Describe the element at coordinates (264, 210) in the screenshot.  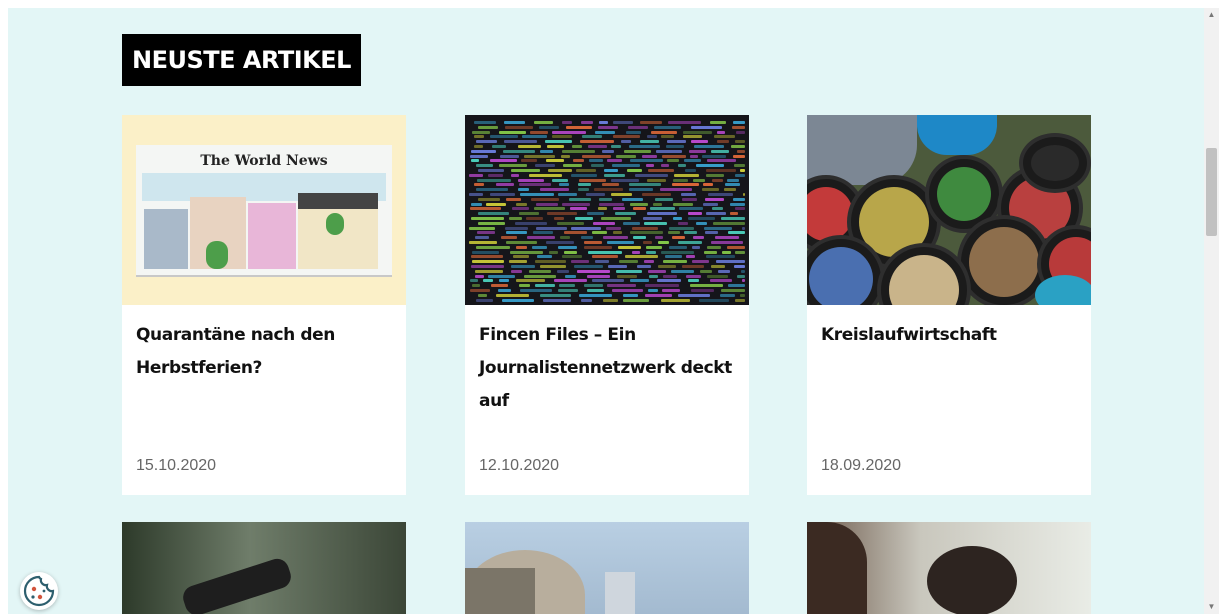
I see `article-thumbnail: The World News` at that location.